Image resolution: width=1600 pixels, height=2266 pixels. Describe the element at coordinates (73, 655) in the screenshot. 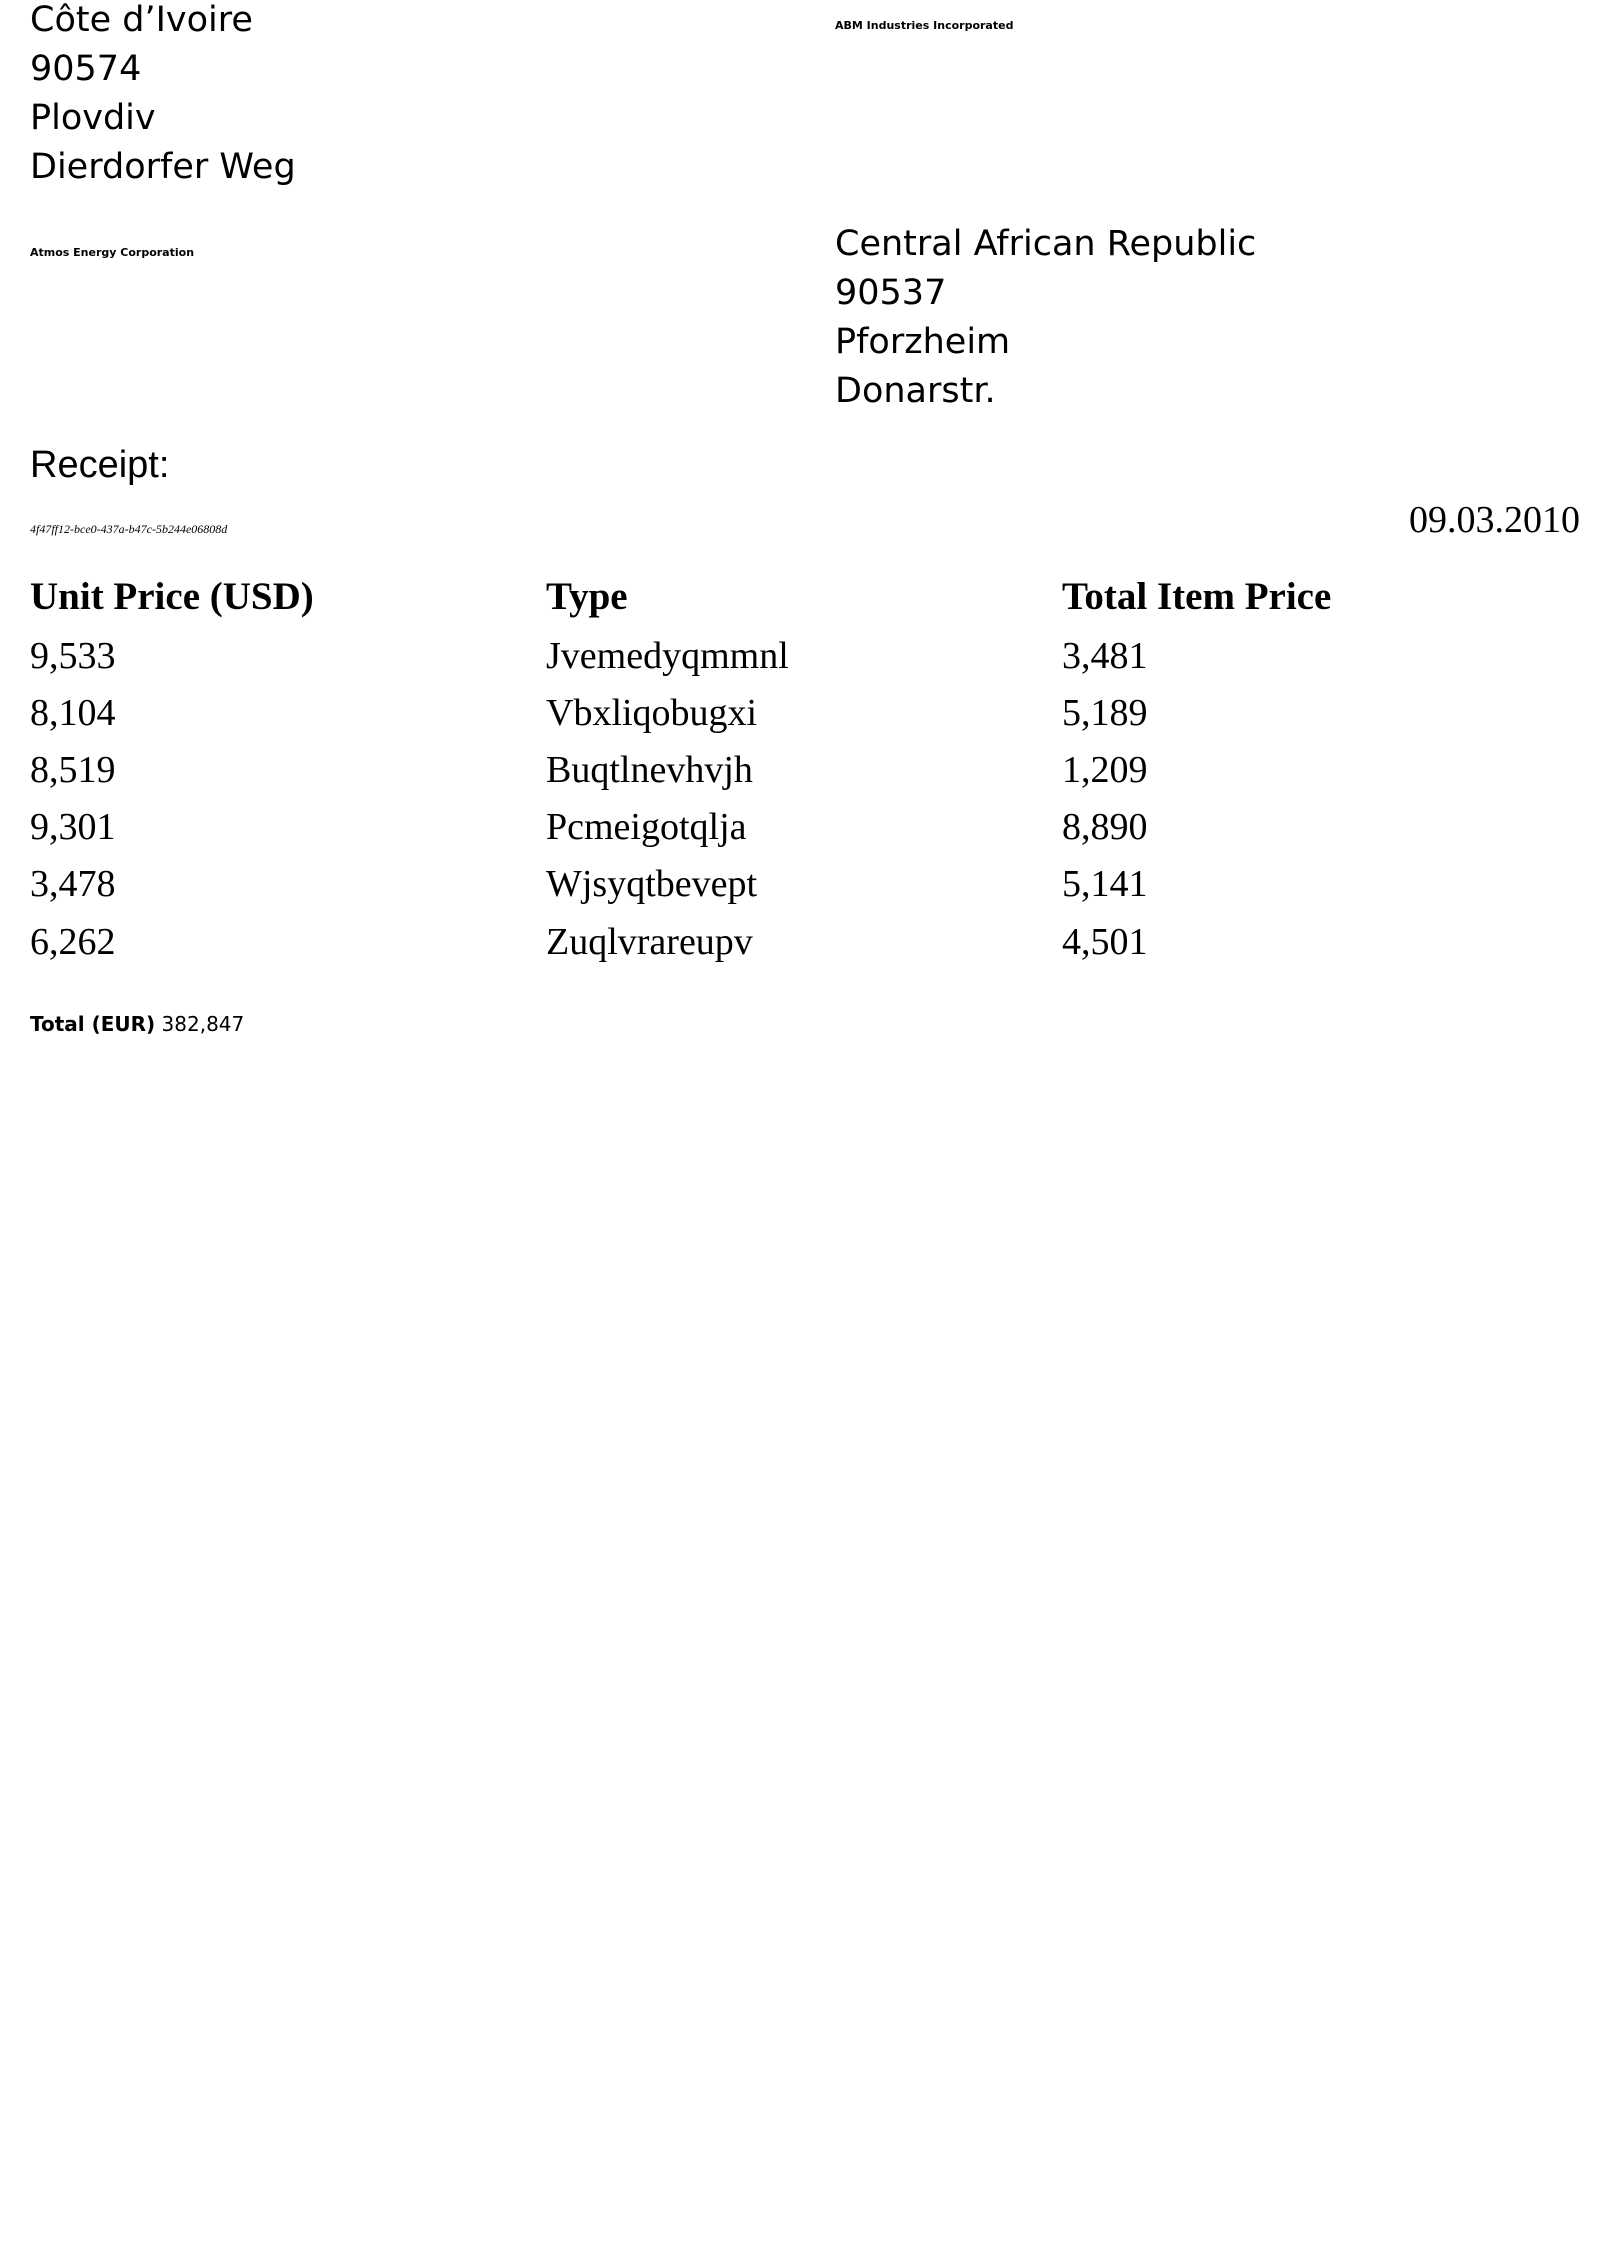

I see `cell-unit-price: 9,533` at that location.